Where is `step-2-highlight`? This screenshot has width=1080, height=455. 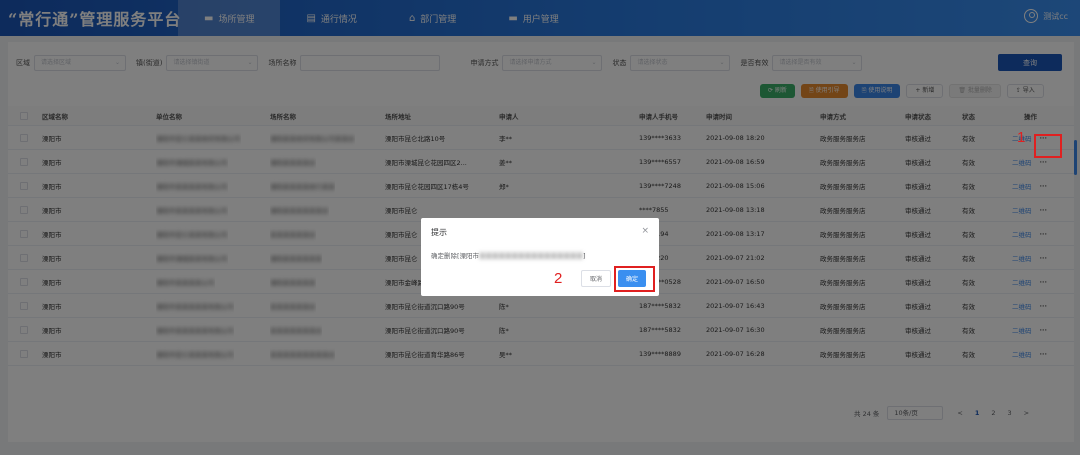 step-2-highlight is located at coordinates (634, 279).